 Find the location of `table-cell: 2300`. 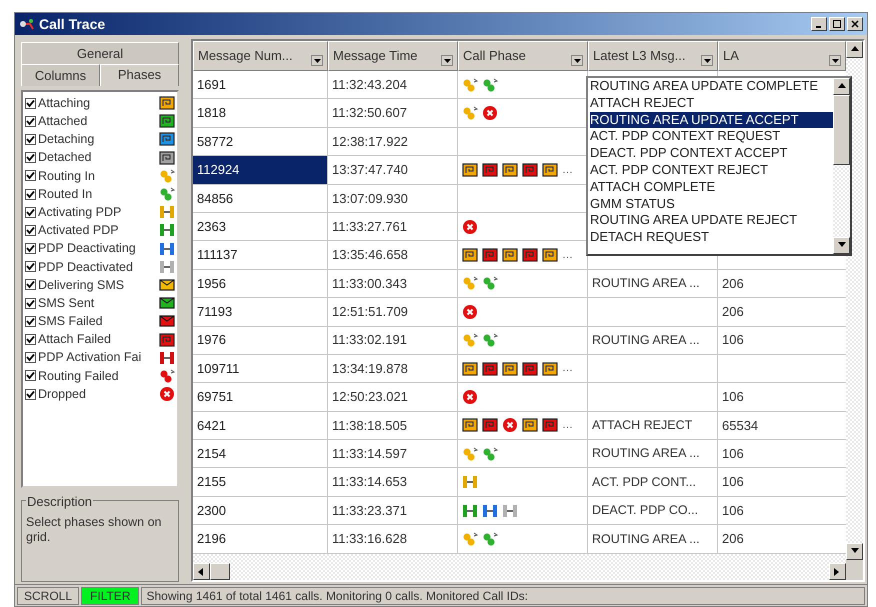

table-cell: 2300 is located at coordinates (260, 511).